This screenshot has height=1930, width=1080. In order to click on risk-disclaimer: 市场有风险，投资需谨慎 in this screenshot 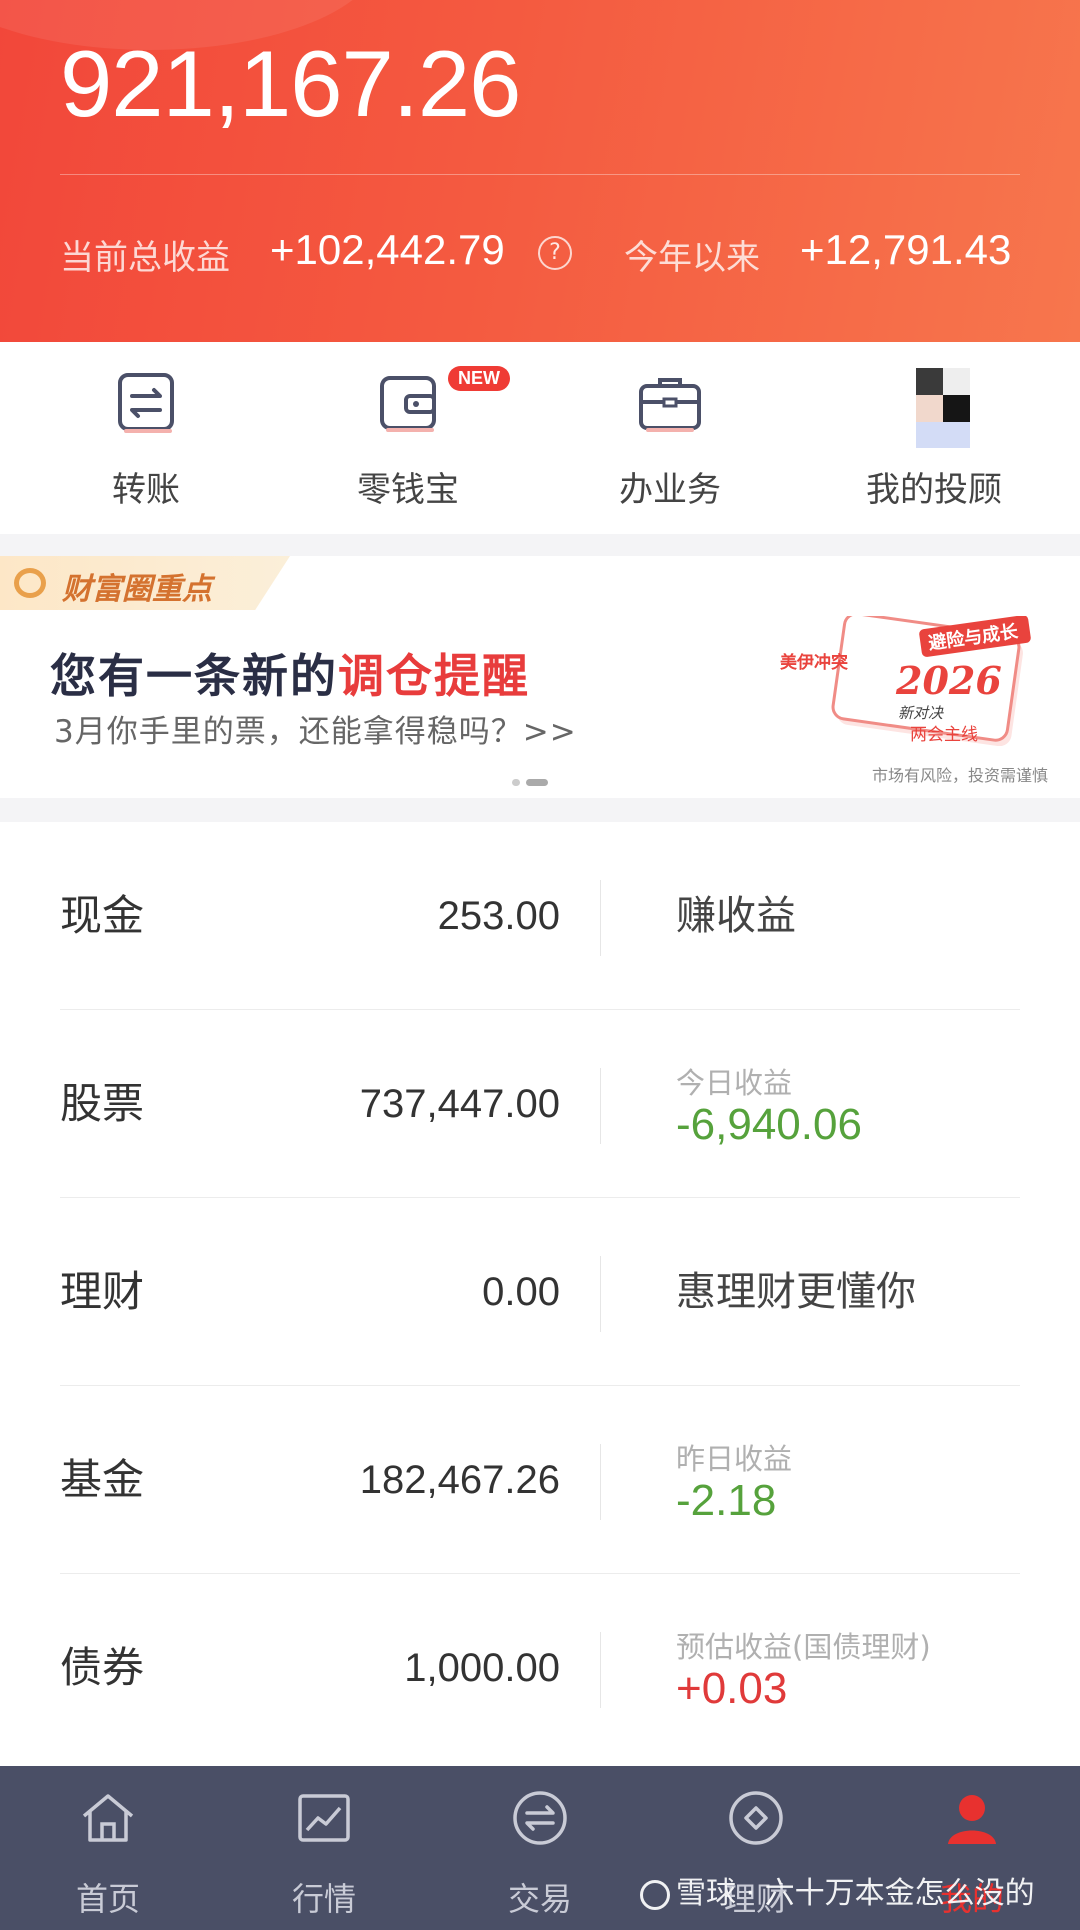, I will do `click(959, 775)`.